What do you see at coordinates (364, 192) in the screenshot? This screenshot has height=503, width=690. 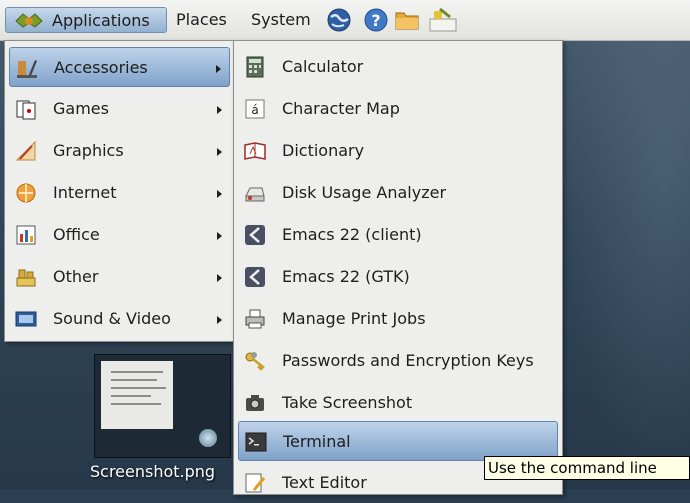 I see `menu-item-label: Disk Usage Analyzer` at bounding box center [364, 192].